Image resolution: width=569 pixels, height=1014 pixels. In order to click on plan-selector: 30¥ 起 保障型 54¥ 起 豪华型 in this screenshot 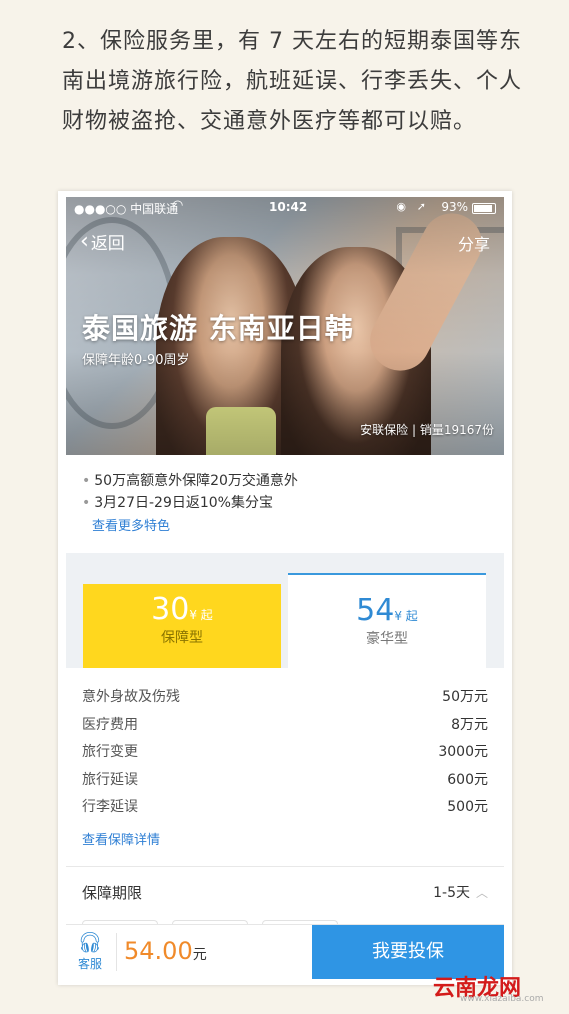, I will do `click(285, 611)`.